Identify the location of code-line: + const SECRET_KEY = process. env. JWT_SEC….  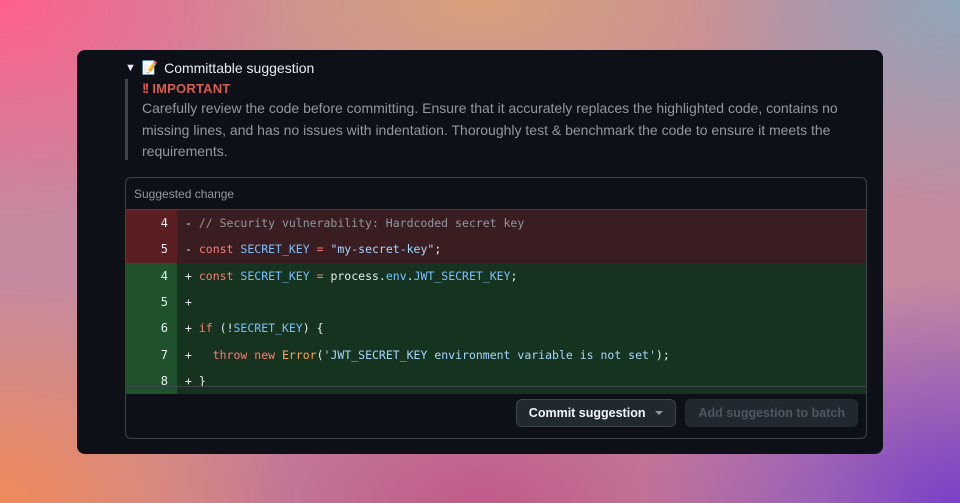
(521, 275).